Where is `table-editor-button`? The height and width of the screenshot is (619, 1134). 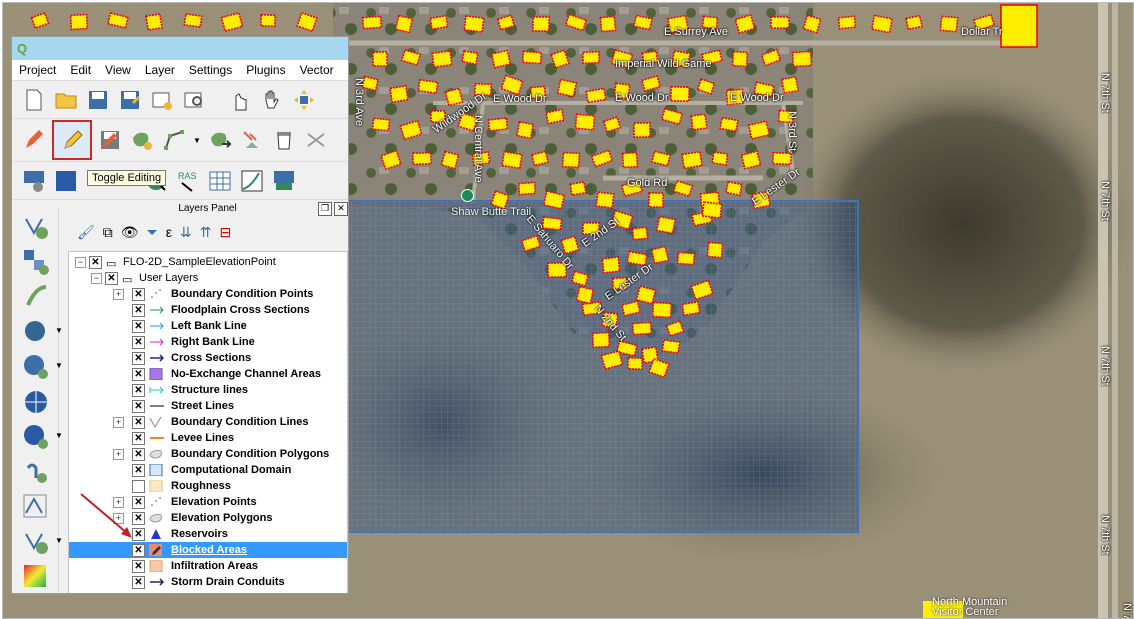
table-editor-button is located at coordinates (220, 181).